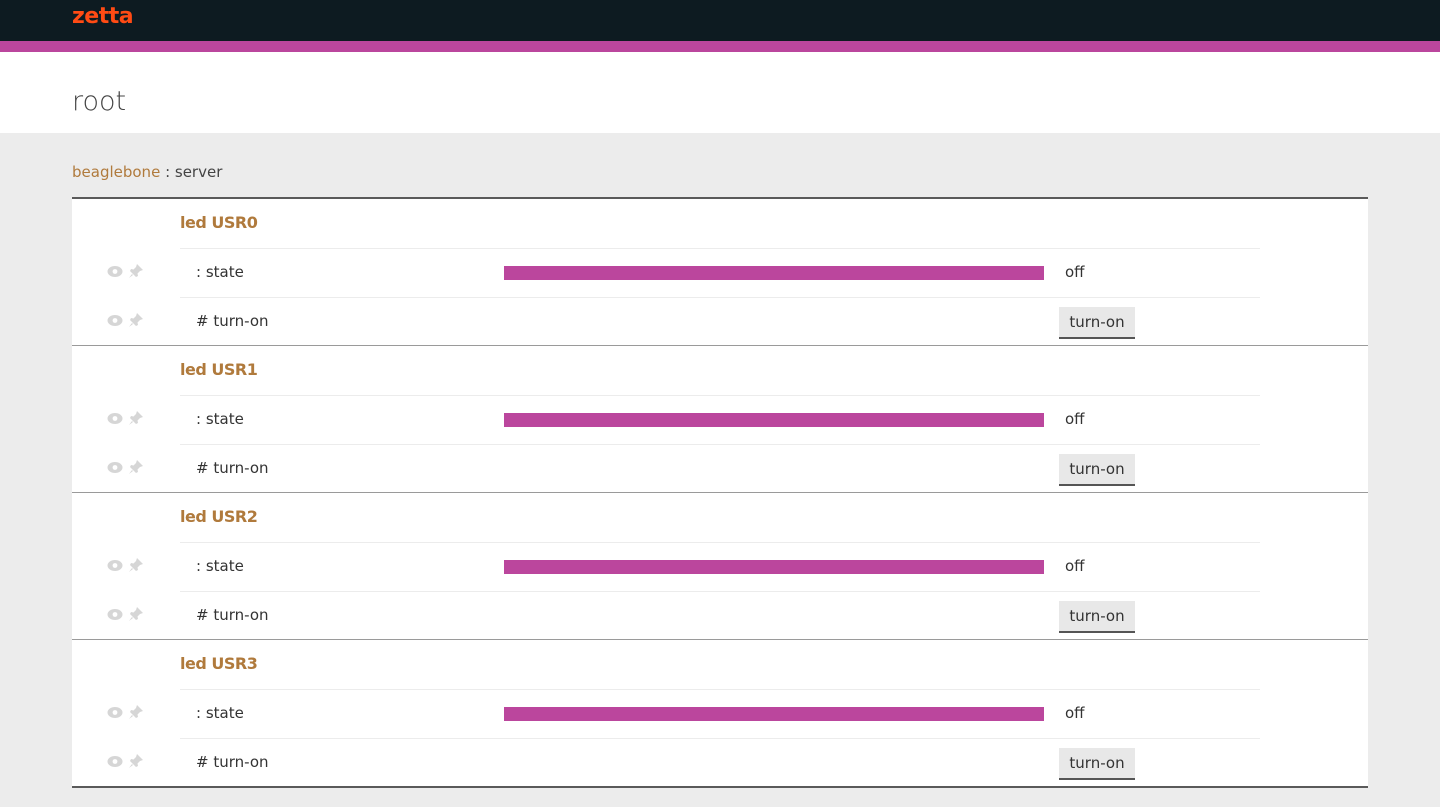 The image size is (1440, 807). What do you see at coordinates (720, 20) in the screenshot?
I see `top-navbar: zetta` at bounding box center [720, 20].